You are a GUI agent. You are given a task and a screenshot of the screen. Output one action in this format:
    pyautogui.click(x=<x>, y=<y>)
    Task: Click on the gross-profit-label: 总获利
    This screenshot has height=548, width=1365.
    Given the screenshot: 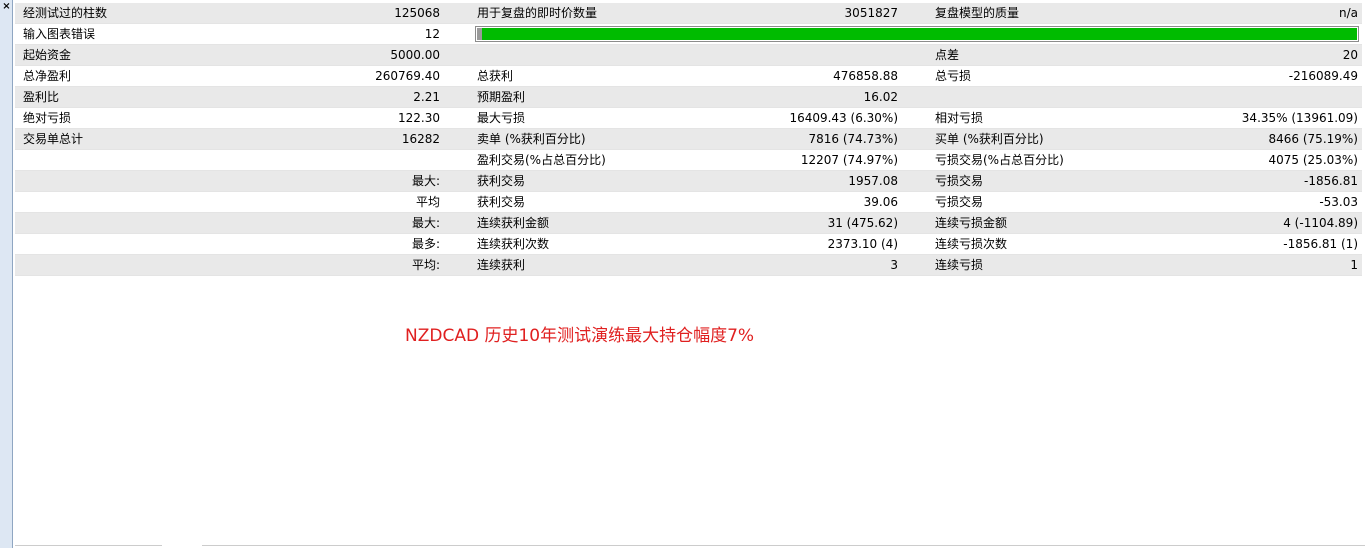 What is the action you would take?
    pyautogui.click(x=495, y=76)
    